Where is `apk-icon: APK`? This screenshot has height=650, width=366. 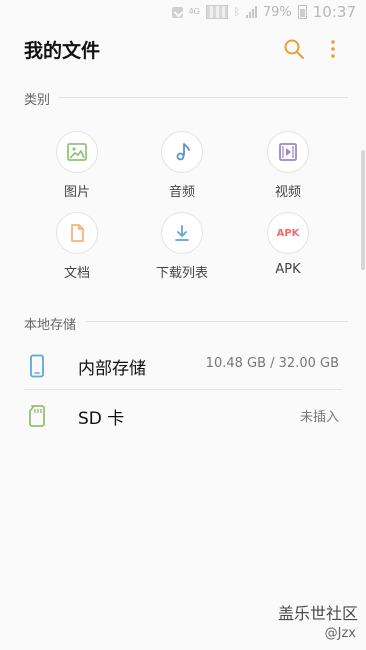
apk-icon: APK is located at coordinates (288, 233).